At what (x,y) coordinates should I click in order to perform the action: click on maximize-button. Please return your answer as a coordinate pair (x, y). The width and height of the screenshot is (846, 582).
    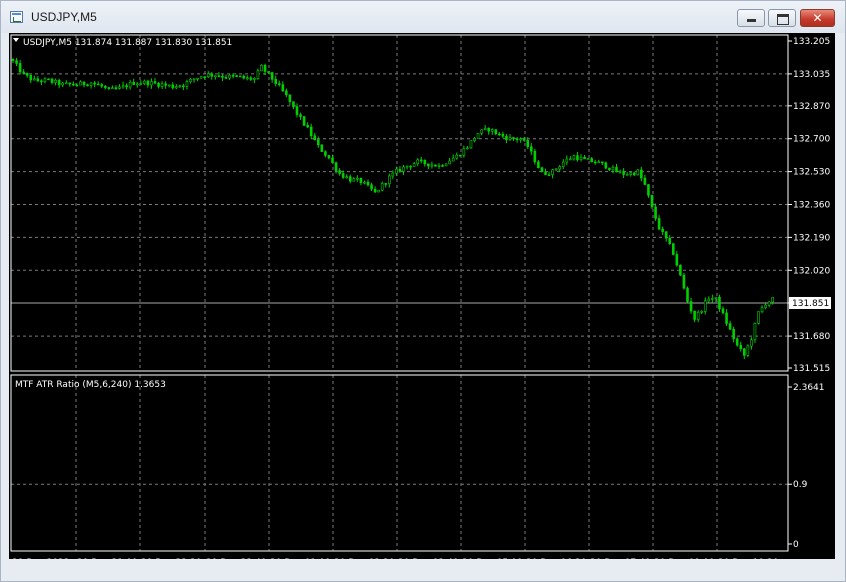
    Looking at the image, I should click on (782, 18).